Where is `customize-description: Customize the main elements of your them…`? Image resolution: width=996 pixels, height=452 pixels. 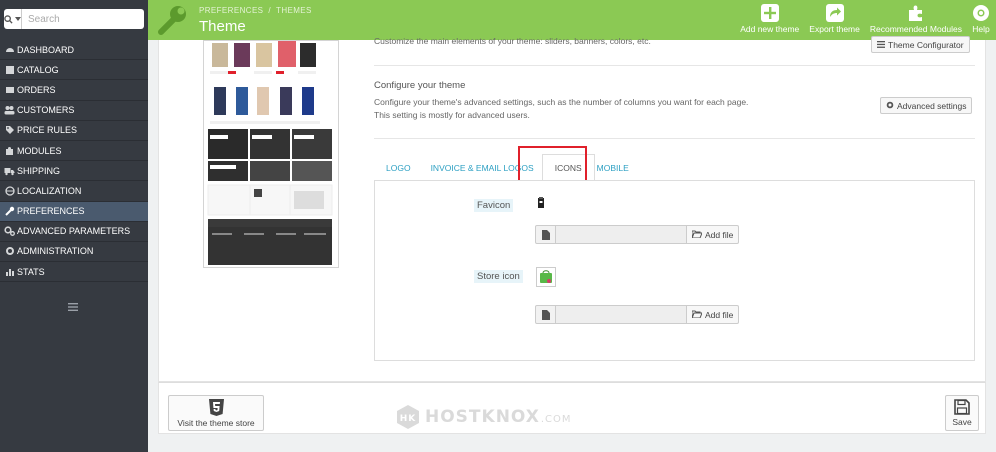
customize-description: Customize the main elements of your them… is located at coordinates (512, 41).